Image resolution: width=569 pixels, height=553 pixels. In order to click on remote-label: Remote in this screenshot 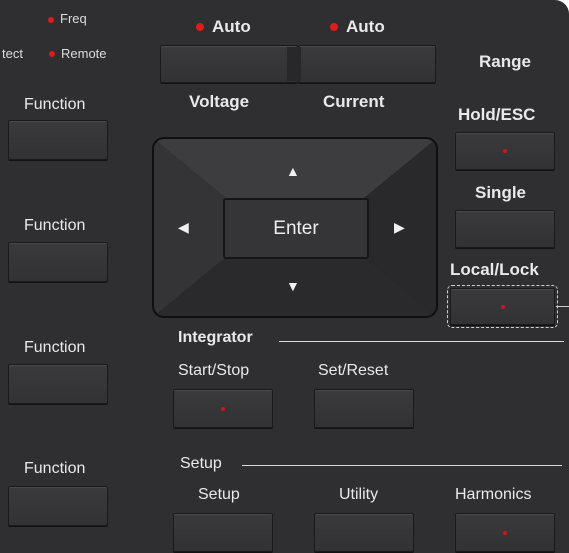, I will do `click(84, 53)`.